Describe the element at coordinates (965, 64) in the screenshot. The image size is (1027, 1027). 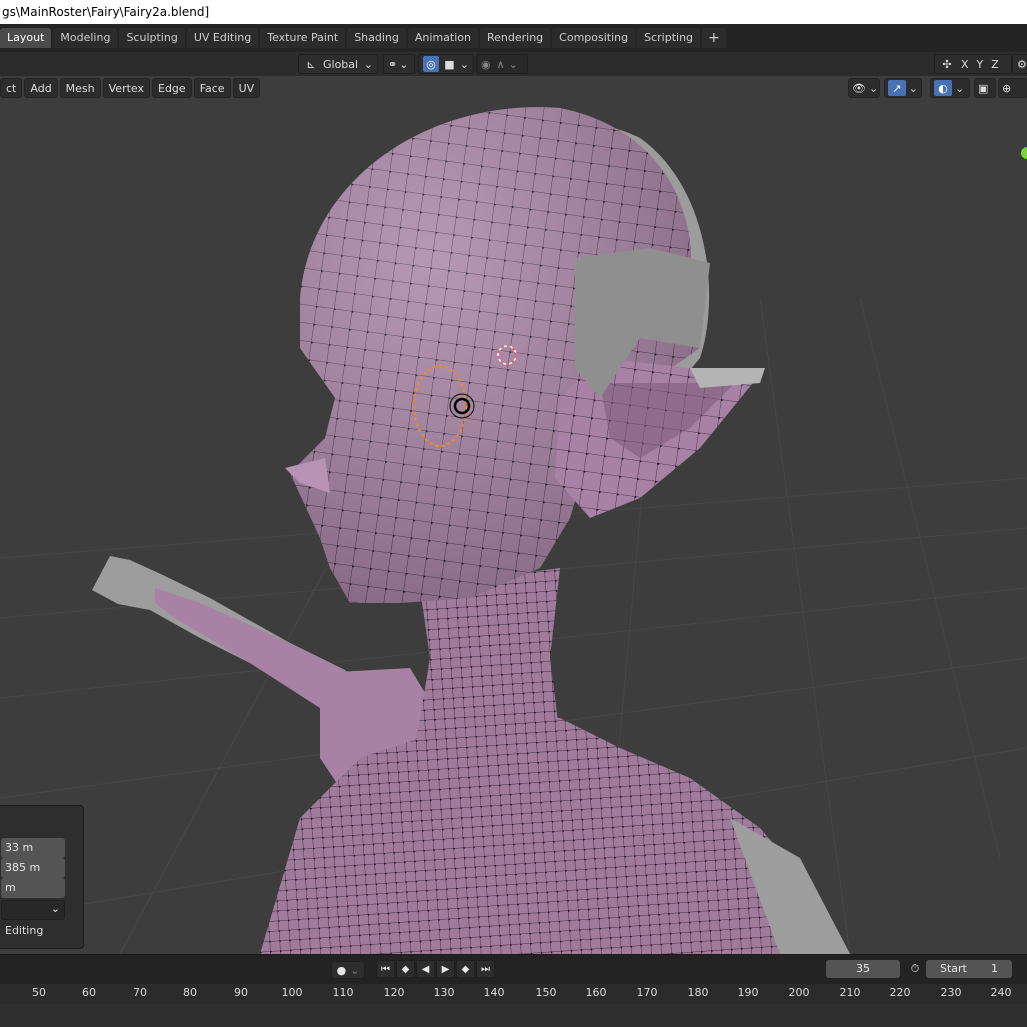
I see `axis-x-toggle: X` at that location.